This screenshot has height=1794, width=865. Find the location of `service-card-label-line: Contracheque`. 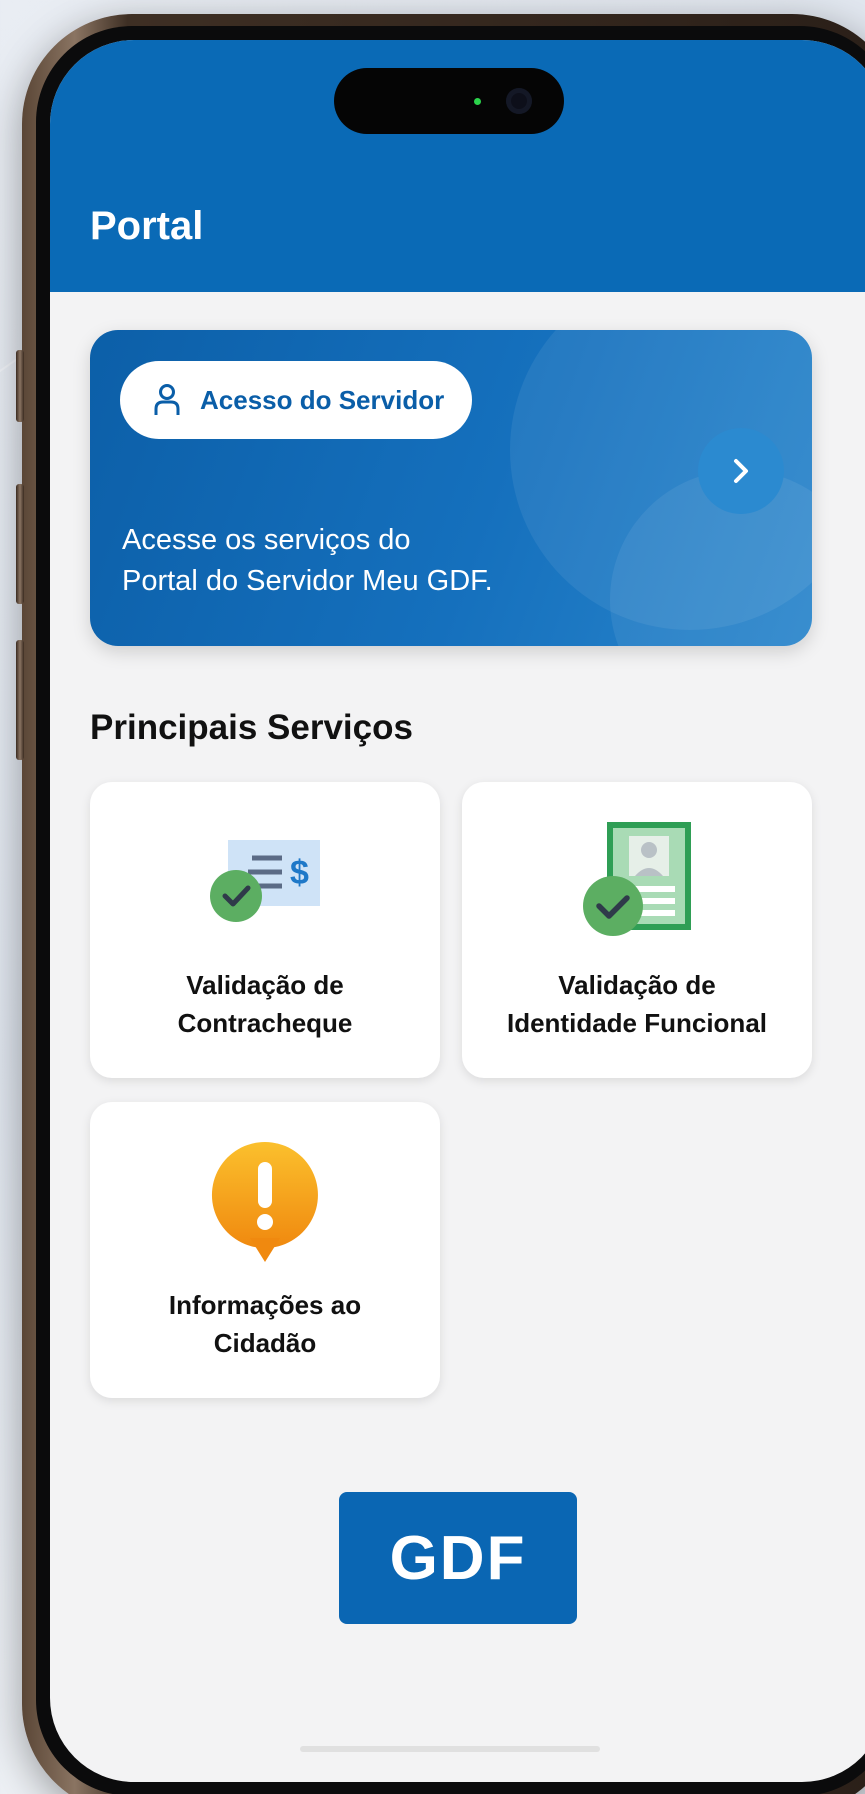

service-card-label-line: Contracheque is located at coordinates (265, 1023).